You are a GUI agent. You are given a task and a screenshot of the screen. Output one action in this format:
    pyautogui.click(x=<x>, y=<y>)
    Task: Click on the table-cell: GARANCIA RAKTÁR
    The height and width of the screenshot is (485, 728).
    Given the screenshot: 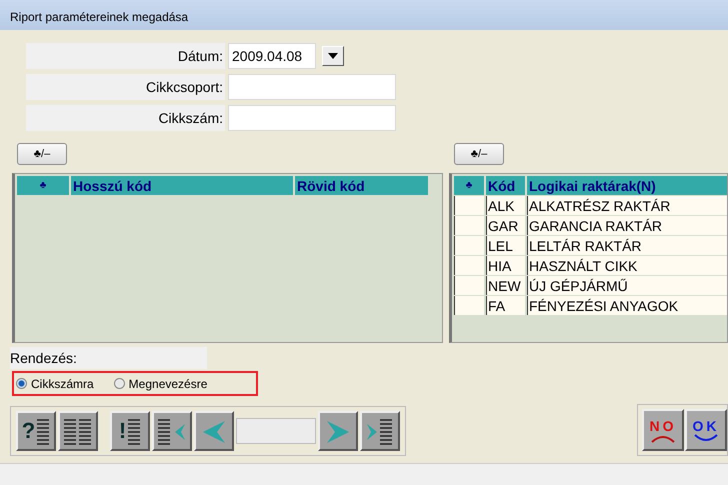 What is the action you would take?
    pyautogui.click(x=627, y=225)
    